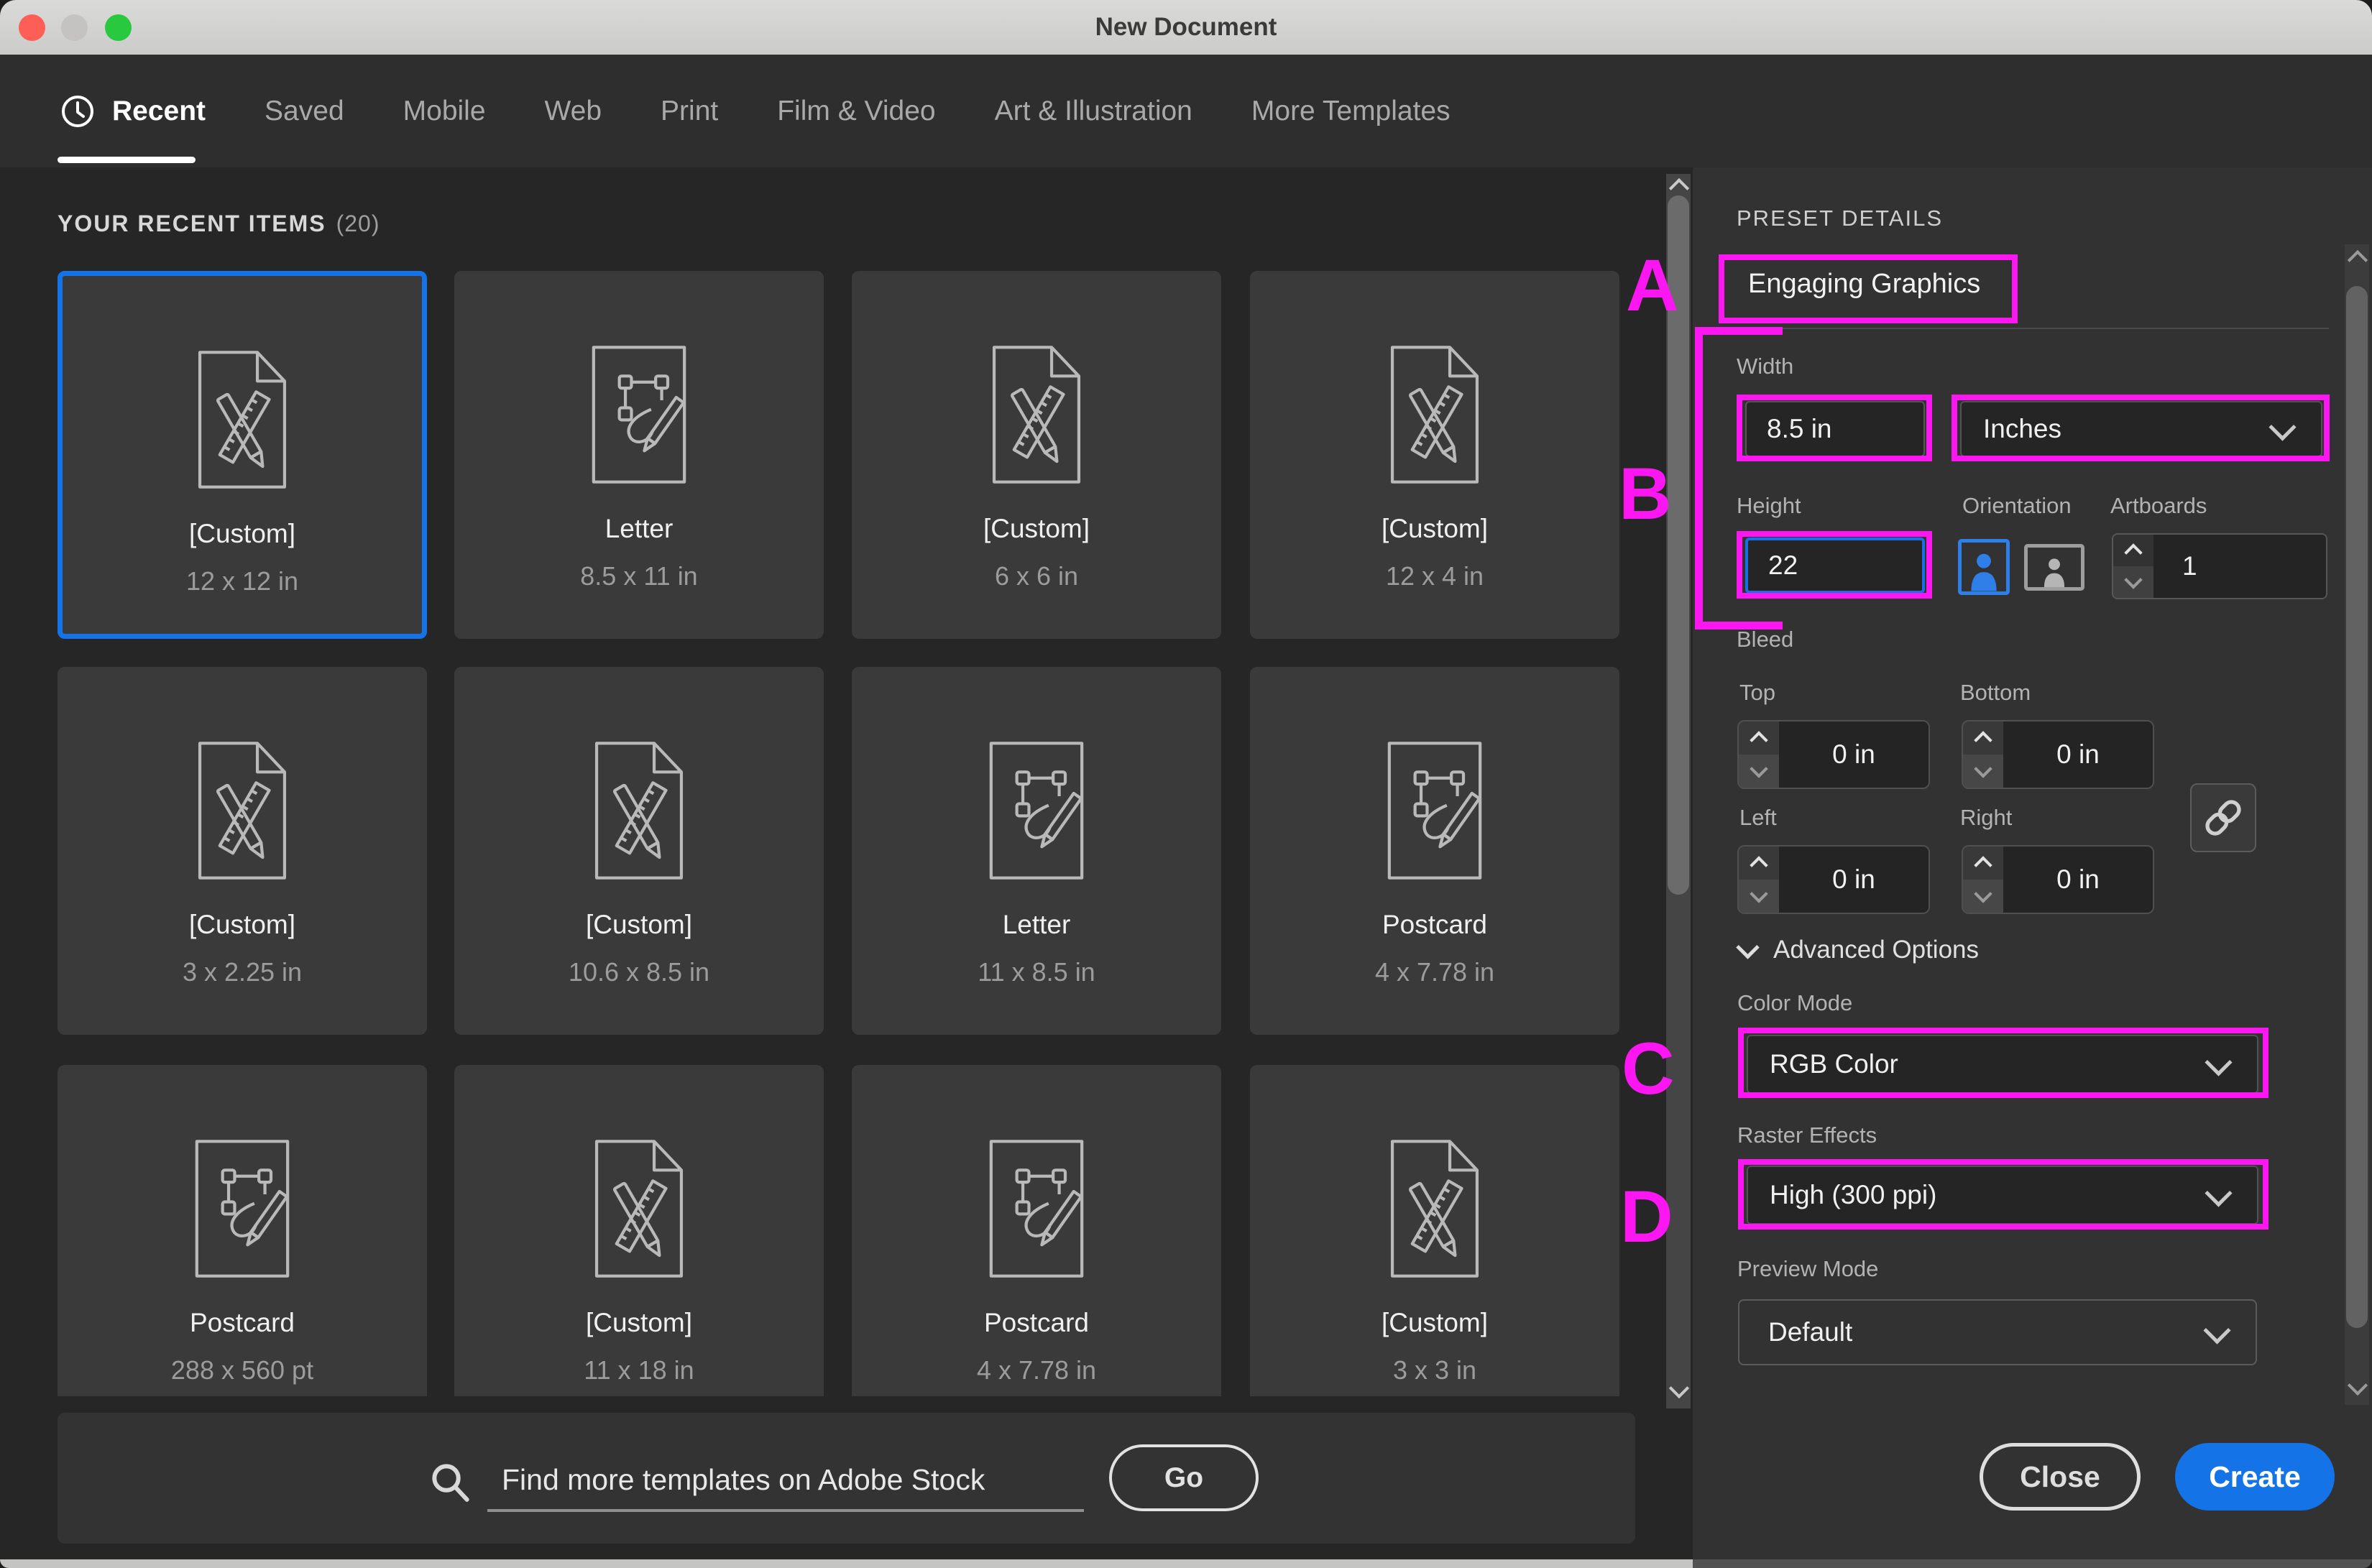 This screenshot has width=2372, height=1568. Describe the element at coordinates (304, 111) in the screenshot. I see `tab-saved: Saved` at that location.